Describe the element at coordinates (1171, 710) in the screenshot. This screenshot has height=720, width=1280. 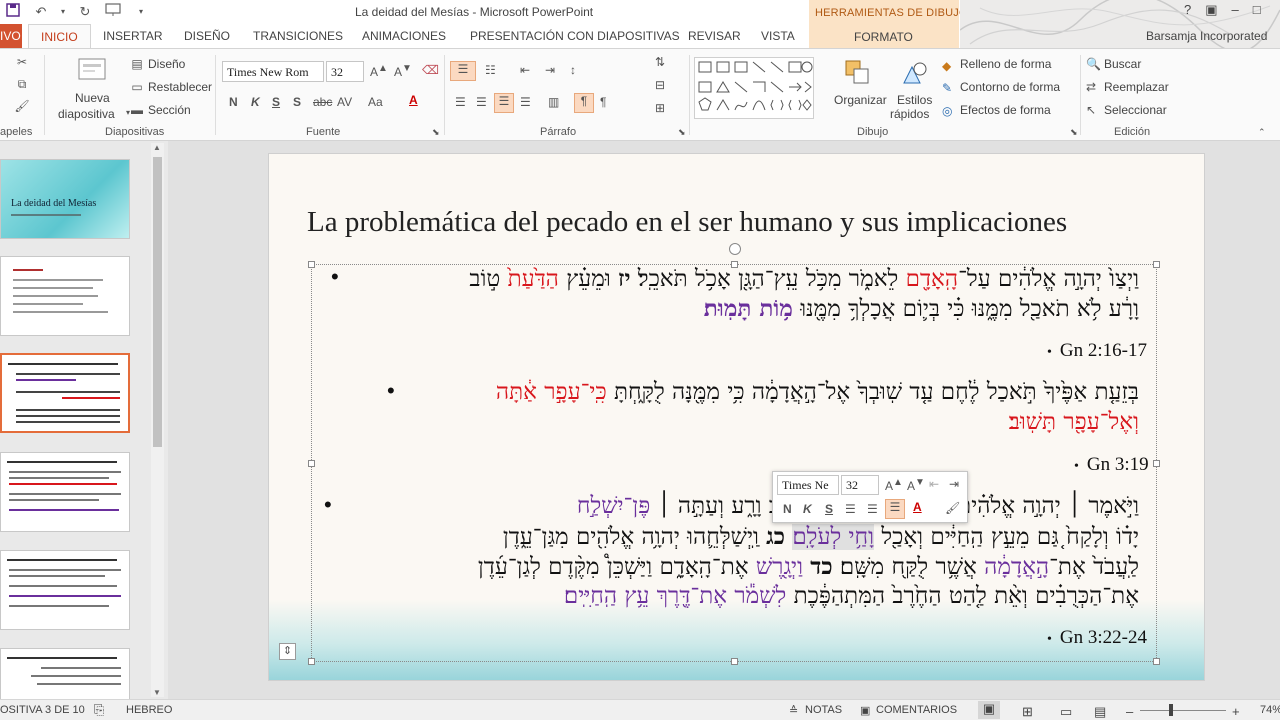
I see `zoom-slider-thumb` at that location.